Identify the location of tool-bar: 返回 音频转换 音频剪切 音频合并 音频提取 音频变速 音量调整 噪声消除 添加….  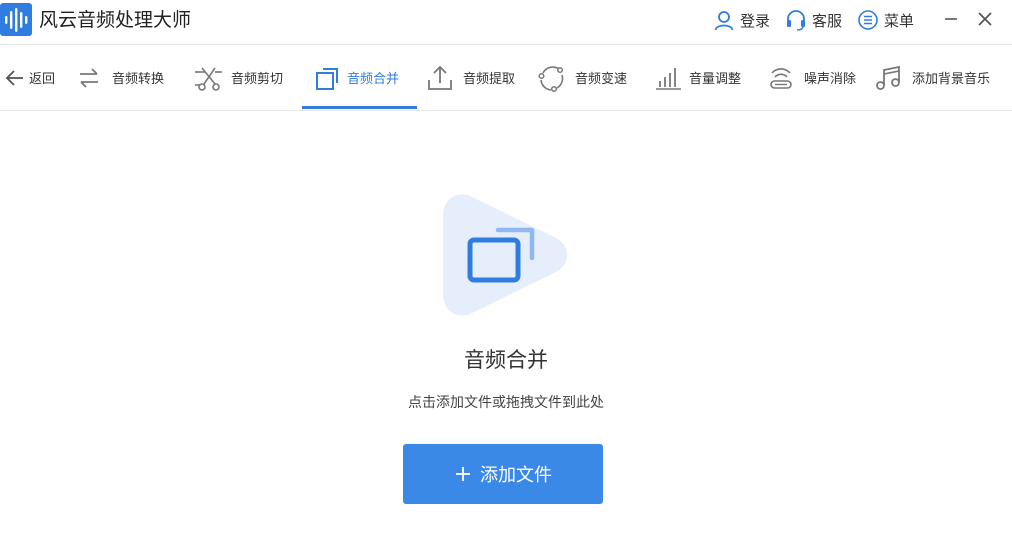
(506, 77).